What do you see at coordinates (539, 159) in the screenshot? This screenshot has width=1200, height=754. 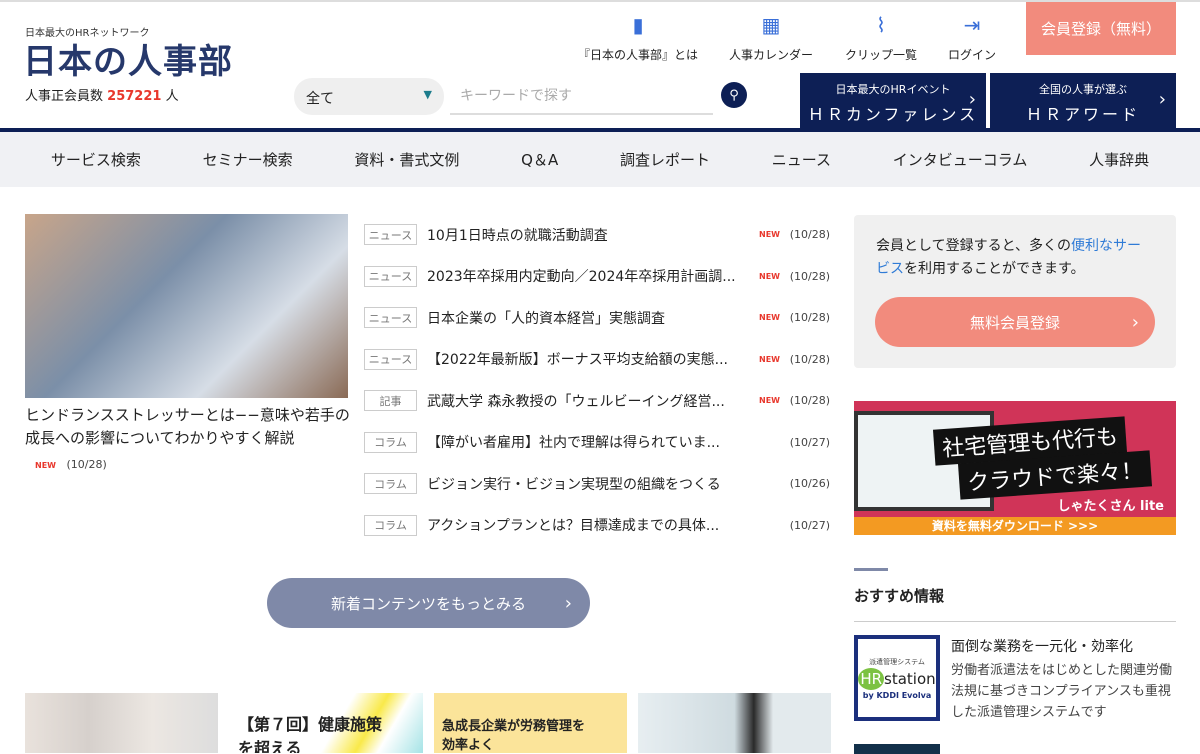 I see `menu-qa: Q＆A` at bounding box center [539, 159].